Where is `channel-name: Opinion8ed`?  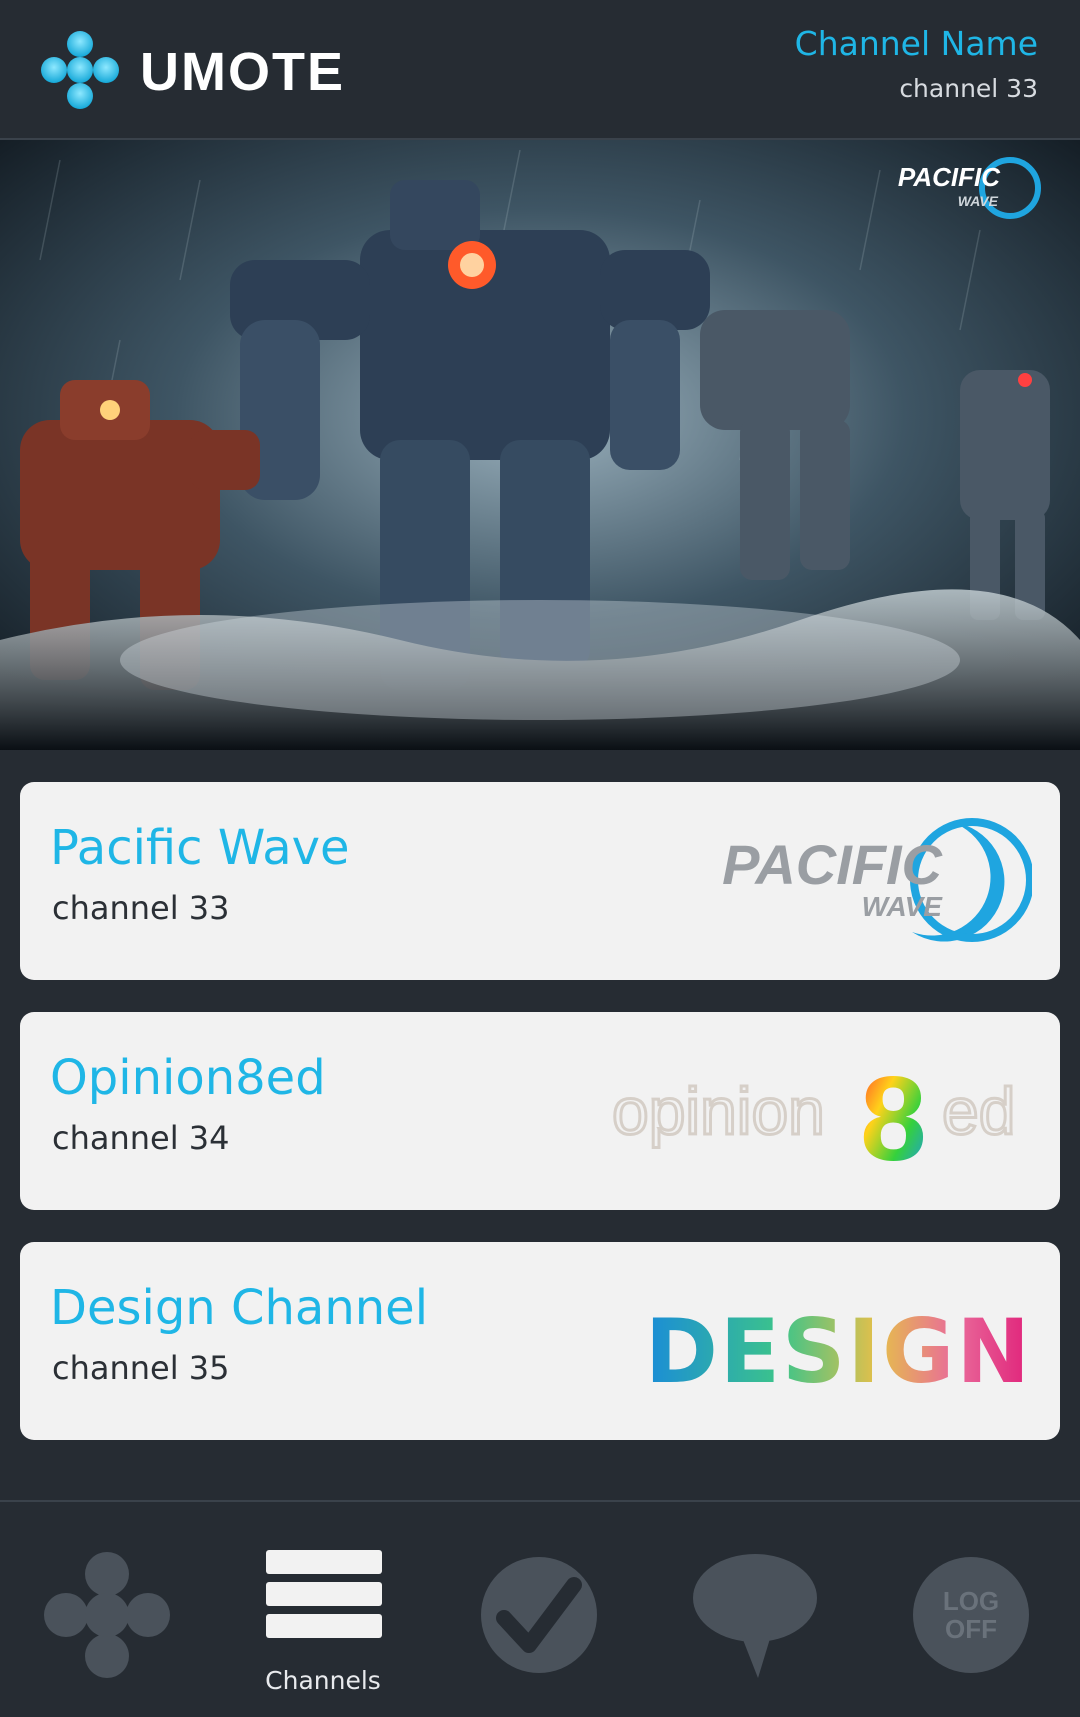 channel-name: Opinion8ed is located at coordinates (188, 1078).